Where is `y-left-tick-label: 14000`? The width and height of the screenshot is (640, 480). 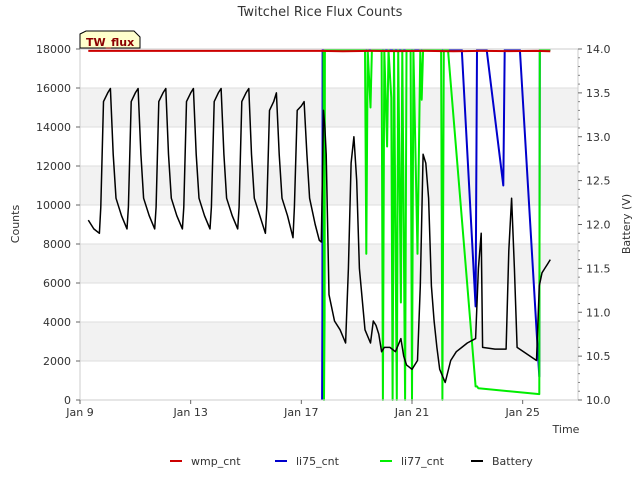 y-left-tick-label: 14000 is located at coordinates (53, 127).